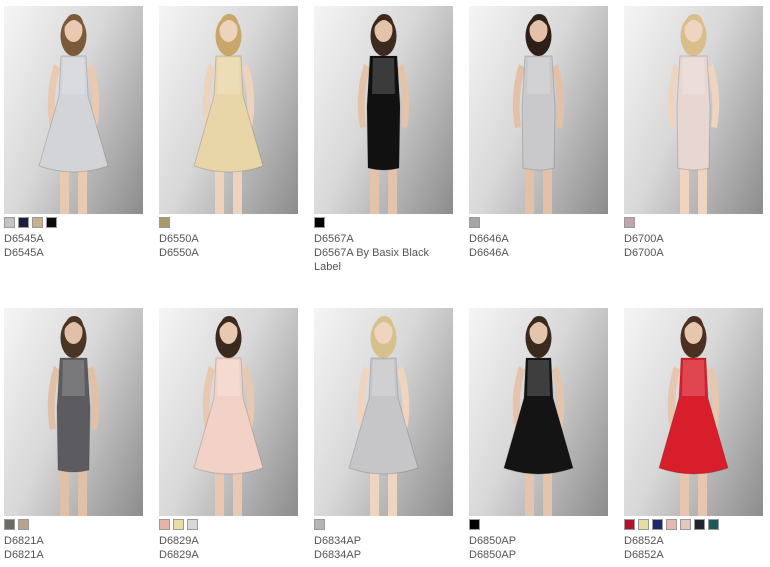 Image resolution: width=770 pixels, height=567 pixels. I want to click on product-sku: D6834AP, so click(338, 541).